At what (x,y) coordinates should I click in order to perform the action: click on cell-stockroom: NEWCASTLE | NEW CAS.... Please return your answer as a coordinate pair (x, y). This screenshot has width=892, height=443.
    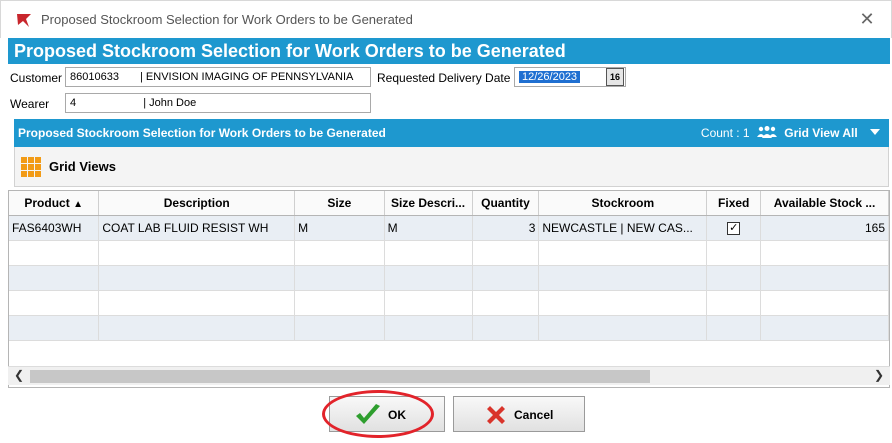
    Looking at the image, I should click on (623, 228).